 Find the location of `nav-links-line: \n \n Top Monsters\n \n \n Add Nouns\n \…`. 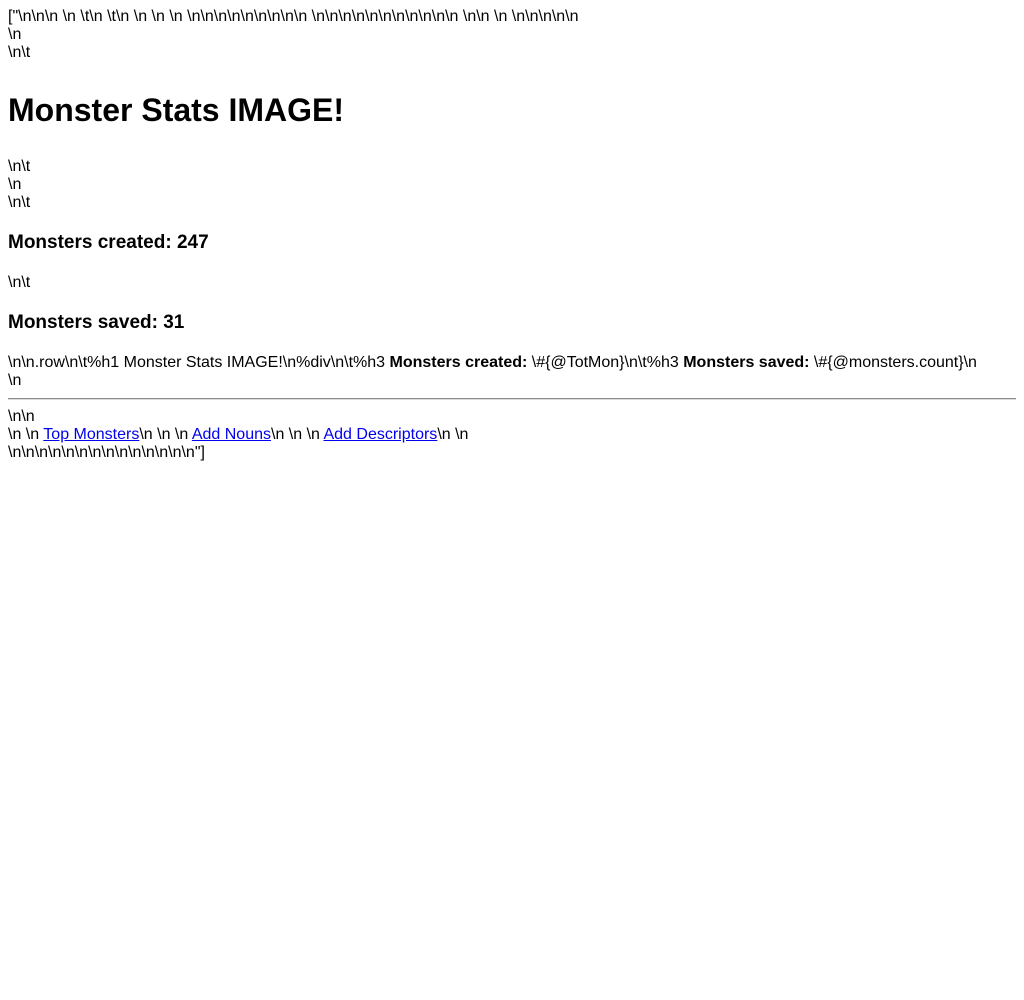

nav-links-line: \n \n Top Monsters\n \n \n Add Nouns\n \… is located at coordinates (512, 435).